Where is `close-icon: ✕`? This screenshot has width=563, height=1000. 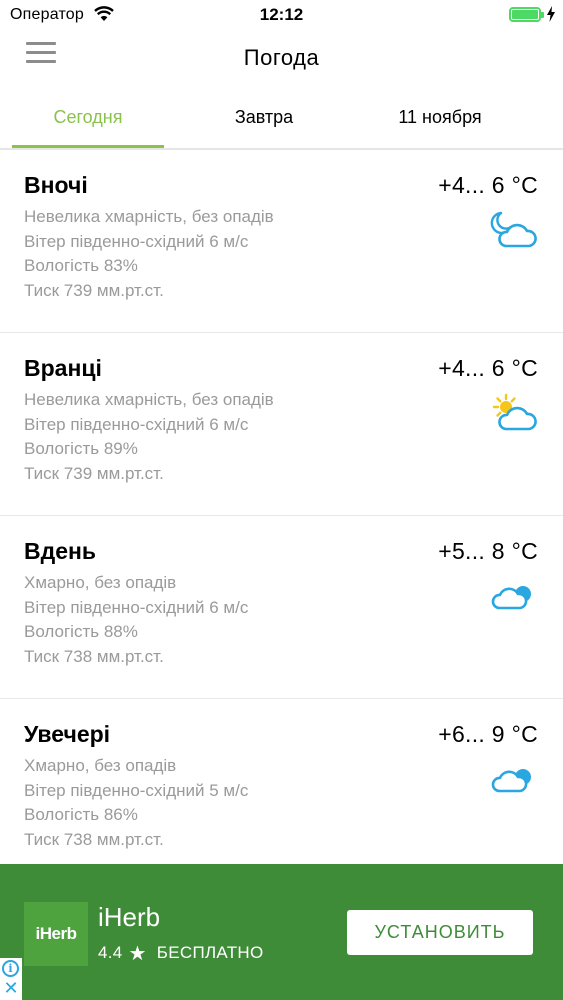 close-icon: ✕ is located at coordinates (11, 988).